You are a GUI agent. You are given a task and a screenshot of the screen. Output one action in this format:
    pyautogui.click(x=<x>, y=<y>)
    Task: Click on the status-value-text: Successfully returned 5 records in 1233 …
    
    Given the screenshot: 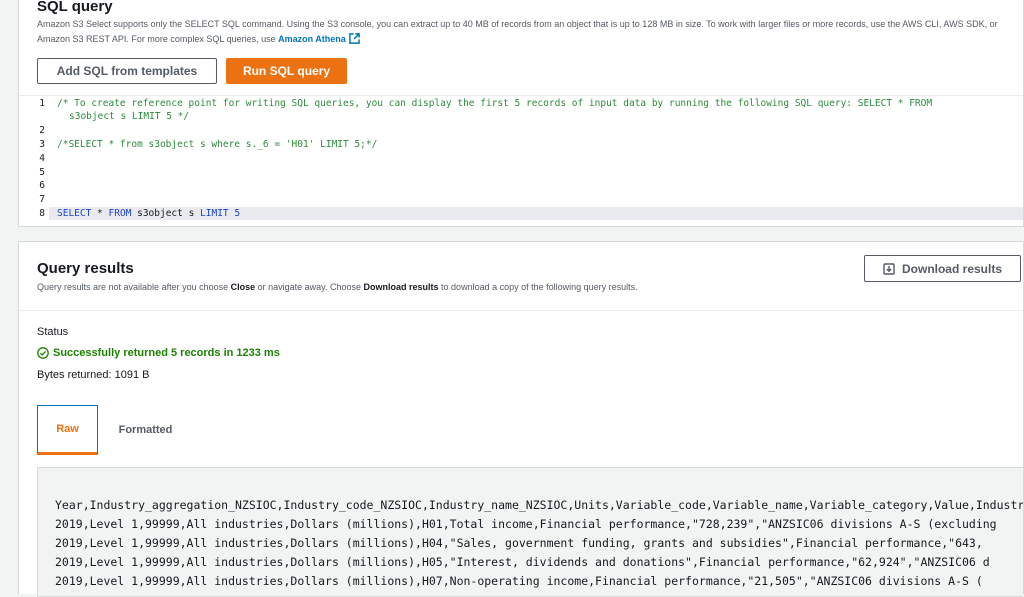 What is the action you would take?
    pyautogui.click(x=166, y=353)
    